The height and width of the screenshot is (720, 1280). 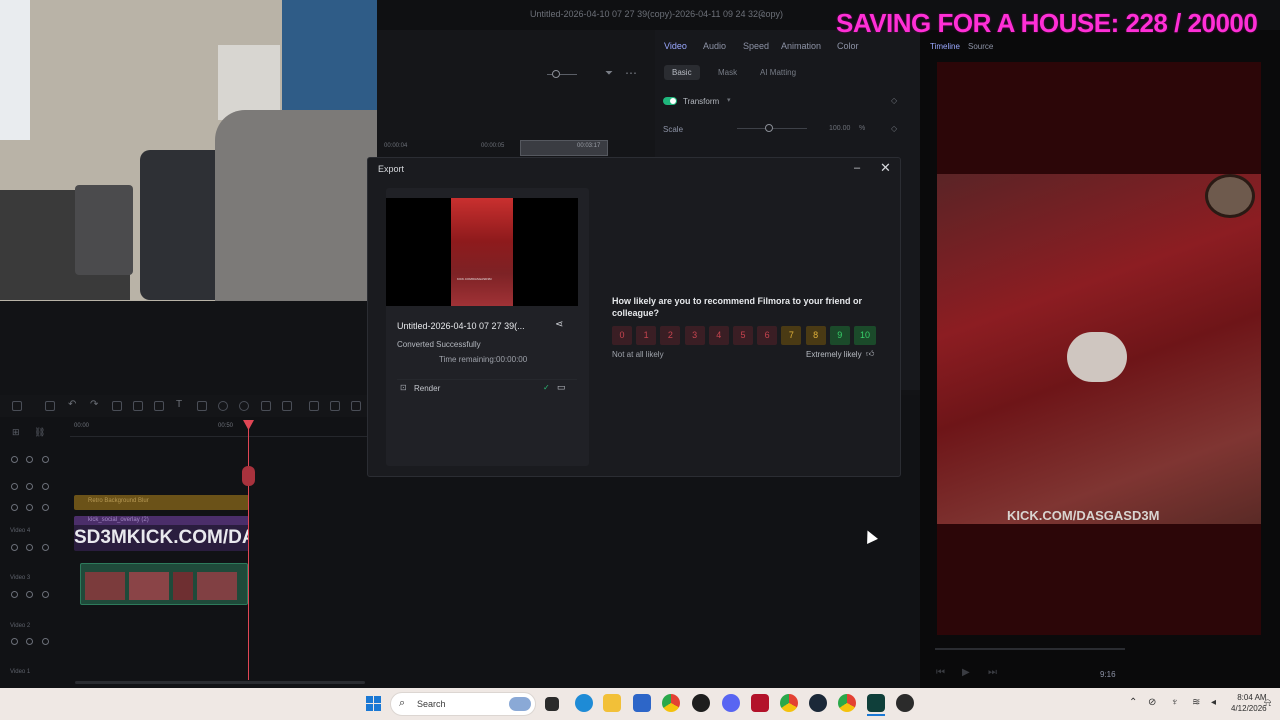 What do you see at coordinates (847, 703) in the screenshot?
I see `chrome-alt-icon` at bounding box center [847, 703].